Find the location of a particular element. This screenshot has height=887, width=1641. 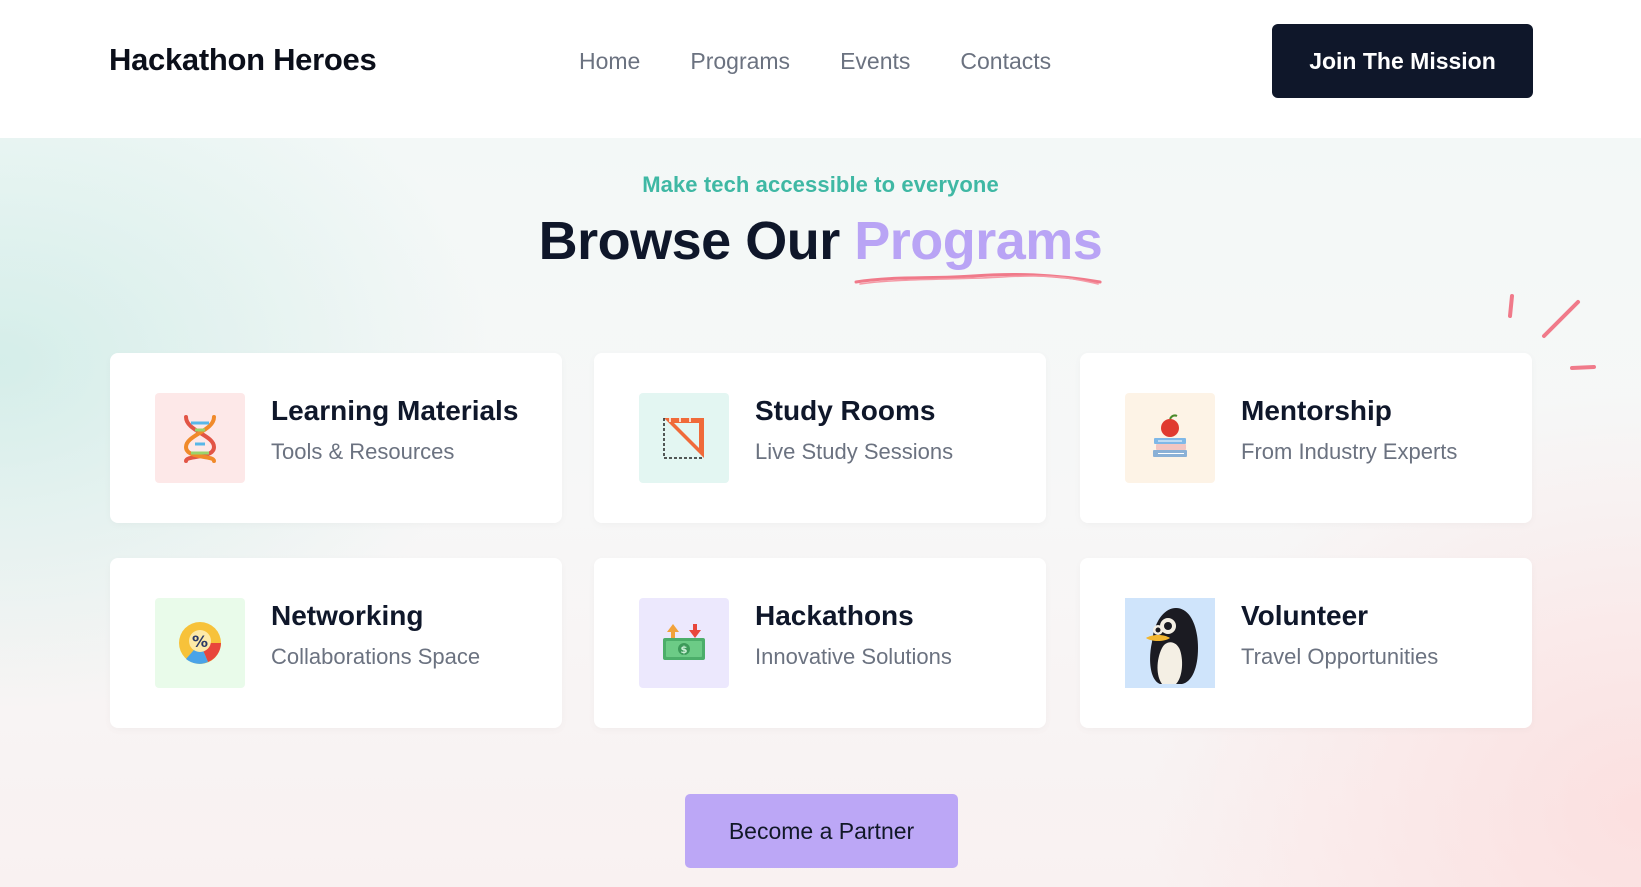

card-title: Volunteer is located at coordinates (1305, 615).